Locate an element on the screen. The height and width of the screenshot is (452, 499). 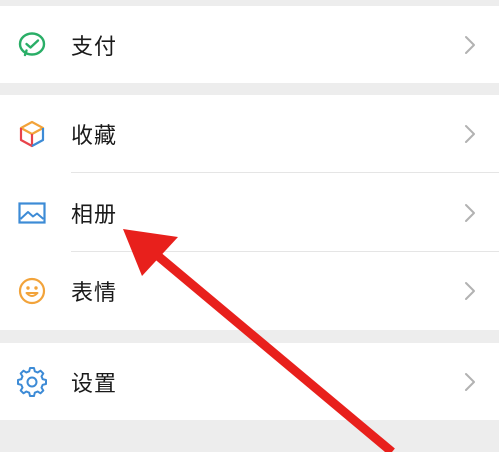
menu-item-label: 表情 is located at coordinates (94, 293).